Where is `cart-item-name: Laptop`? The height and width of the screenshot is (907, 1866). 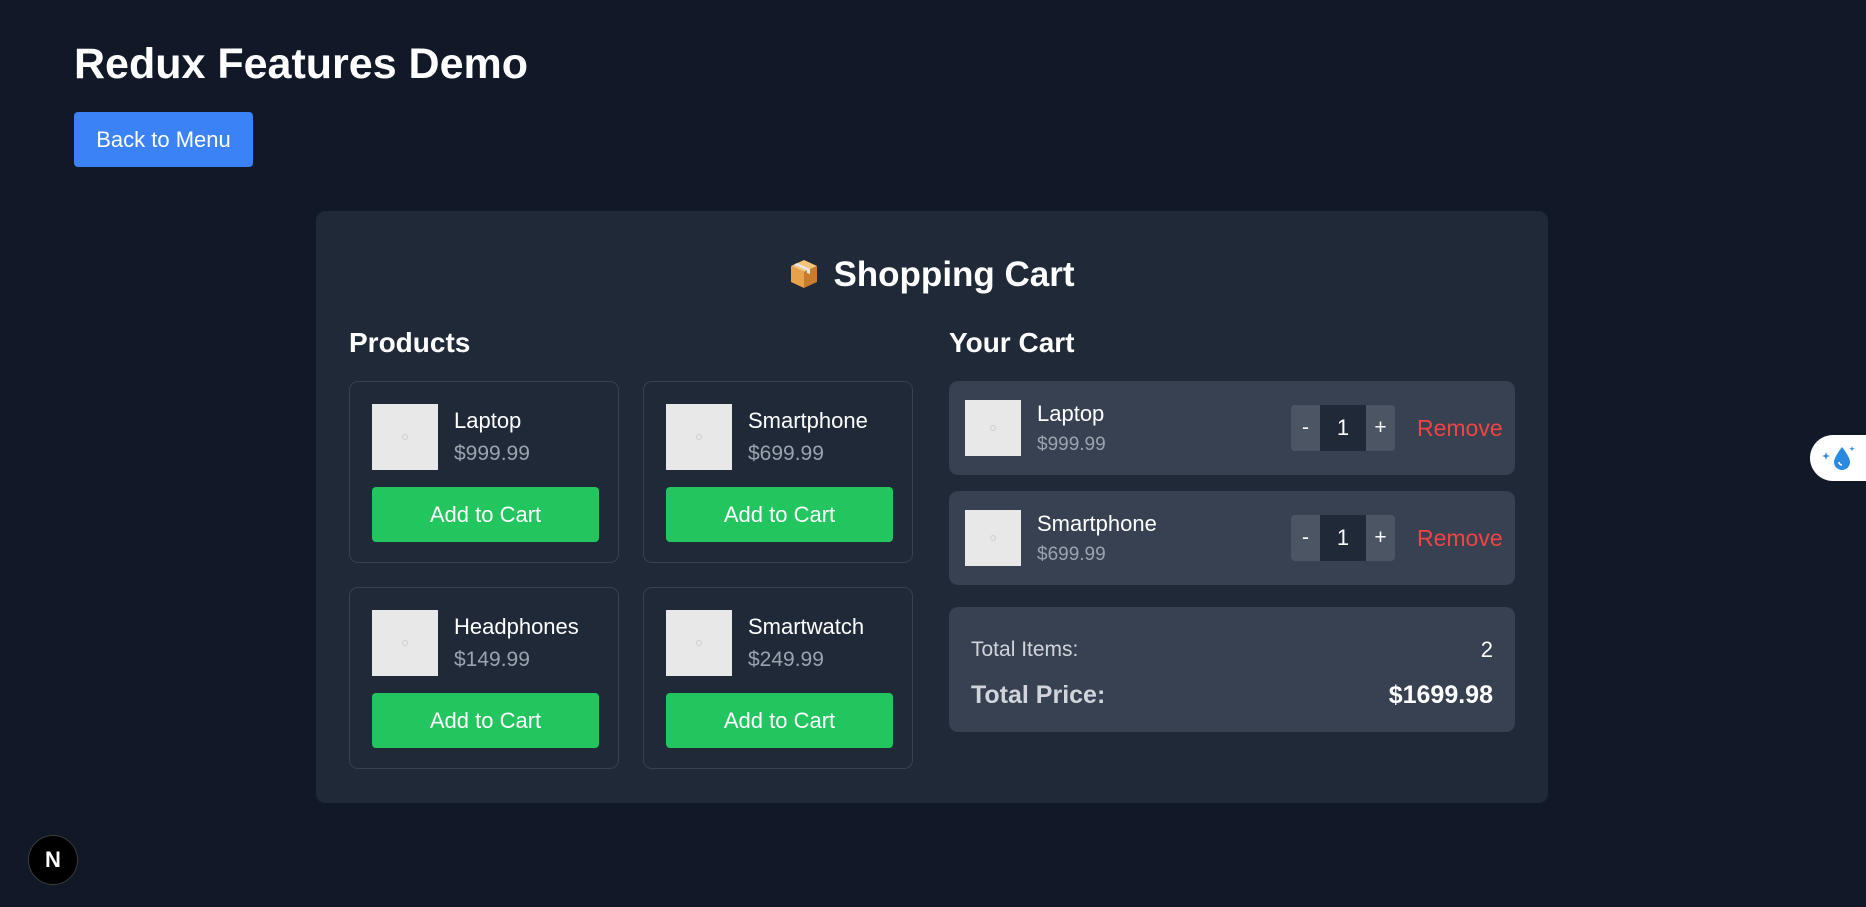
cart-item-name: Laptop is located at coordinates (1071, 413).